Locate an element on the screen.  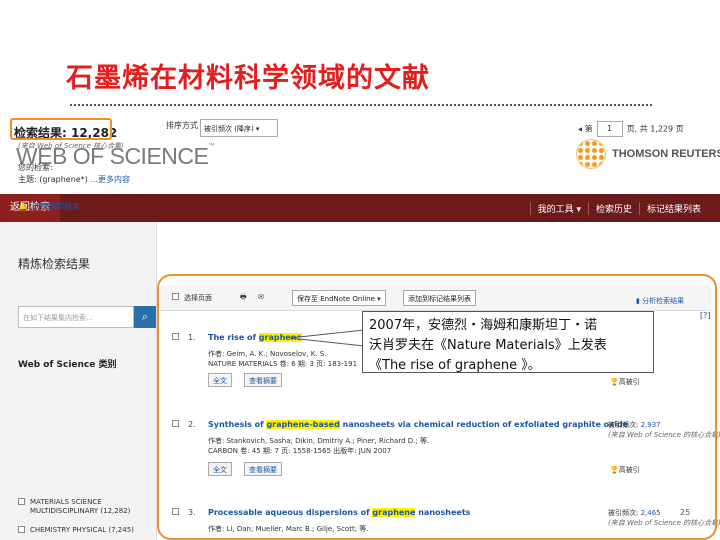
print-icon: 🖶 is located at coordinates (243, 298).